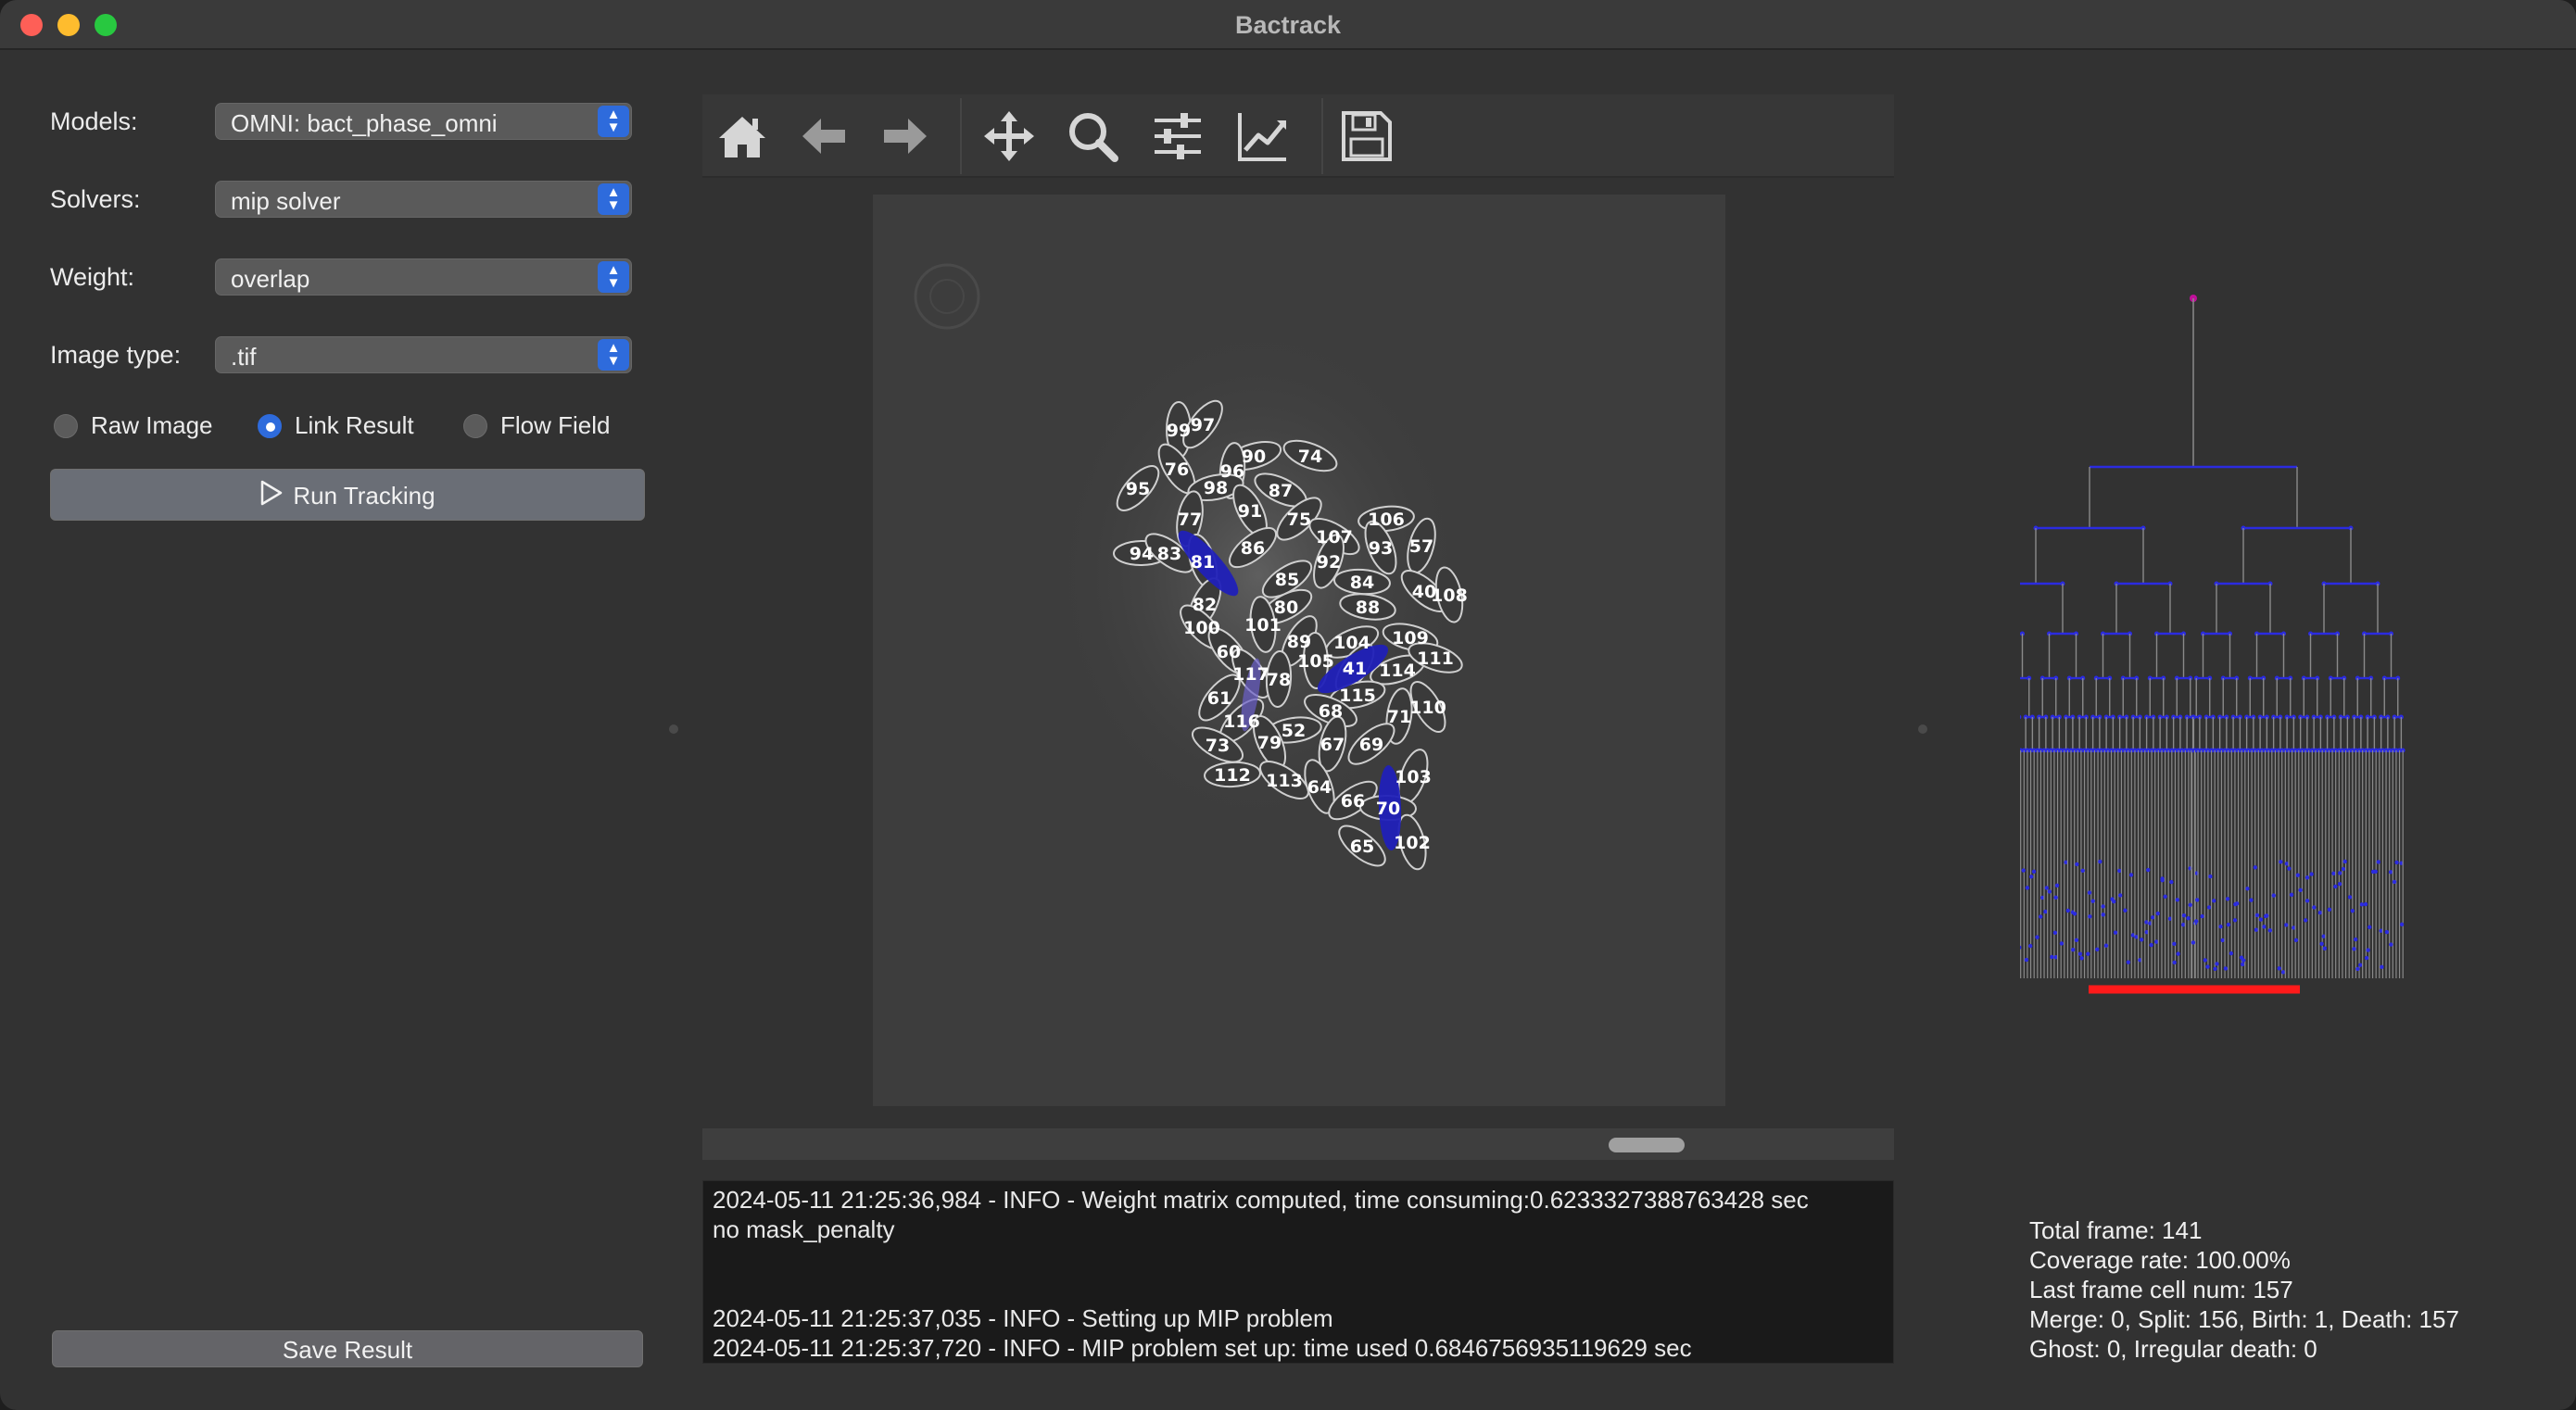 The image size is (2576, 1410). What do you see at coordinates (742, 136) in the screenshot?
I see `home-icon` at bounding box center [742, 136].